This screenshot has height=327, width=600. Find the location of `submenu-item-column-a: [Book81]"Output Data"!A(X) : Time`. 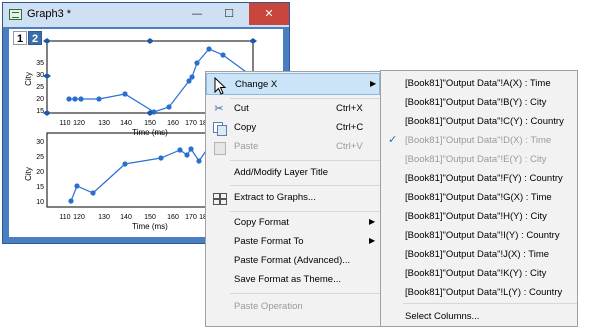

submenu-item-column-a: [Book81]"Output Data"!A(X) : Time is located at coordinates (479, 83).